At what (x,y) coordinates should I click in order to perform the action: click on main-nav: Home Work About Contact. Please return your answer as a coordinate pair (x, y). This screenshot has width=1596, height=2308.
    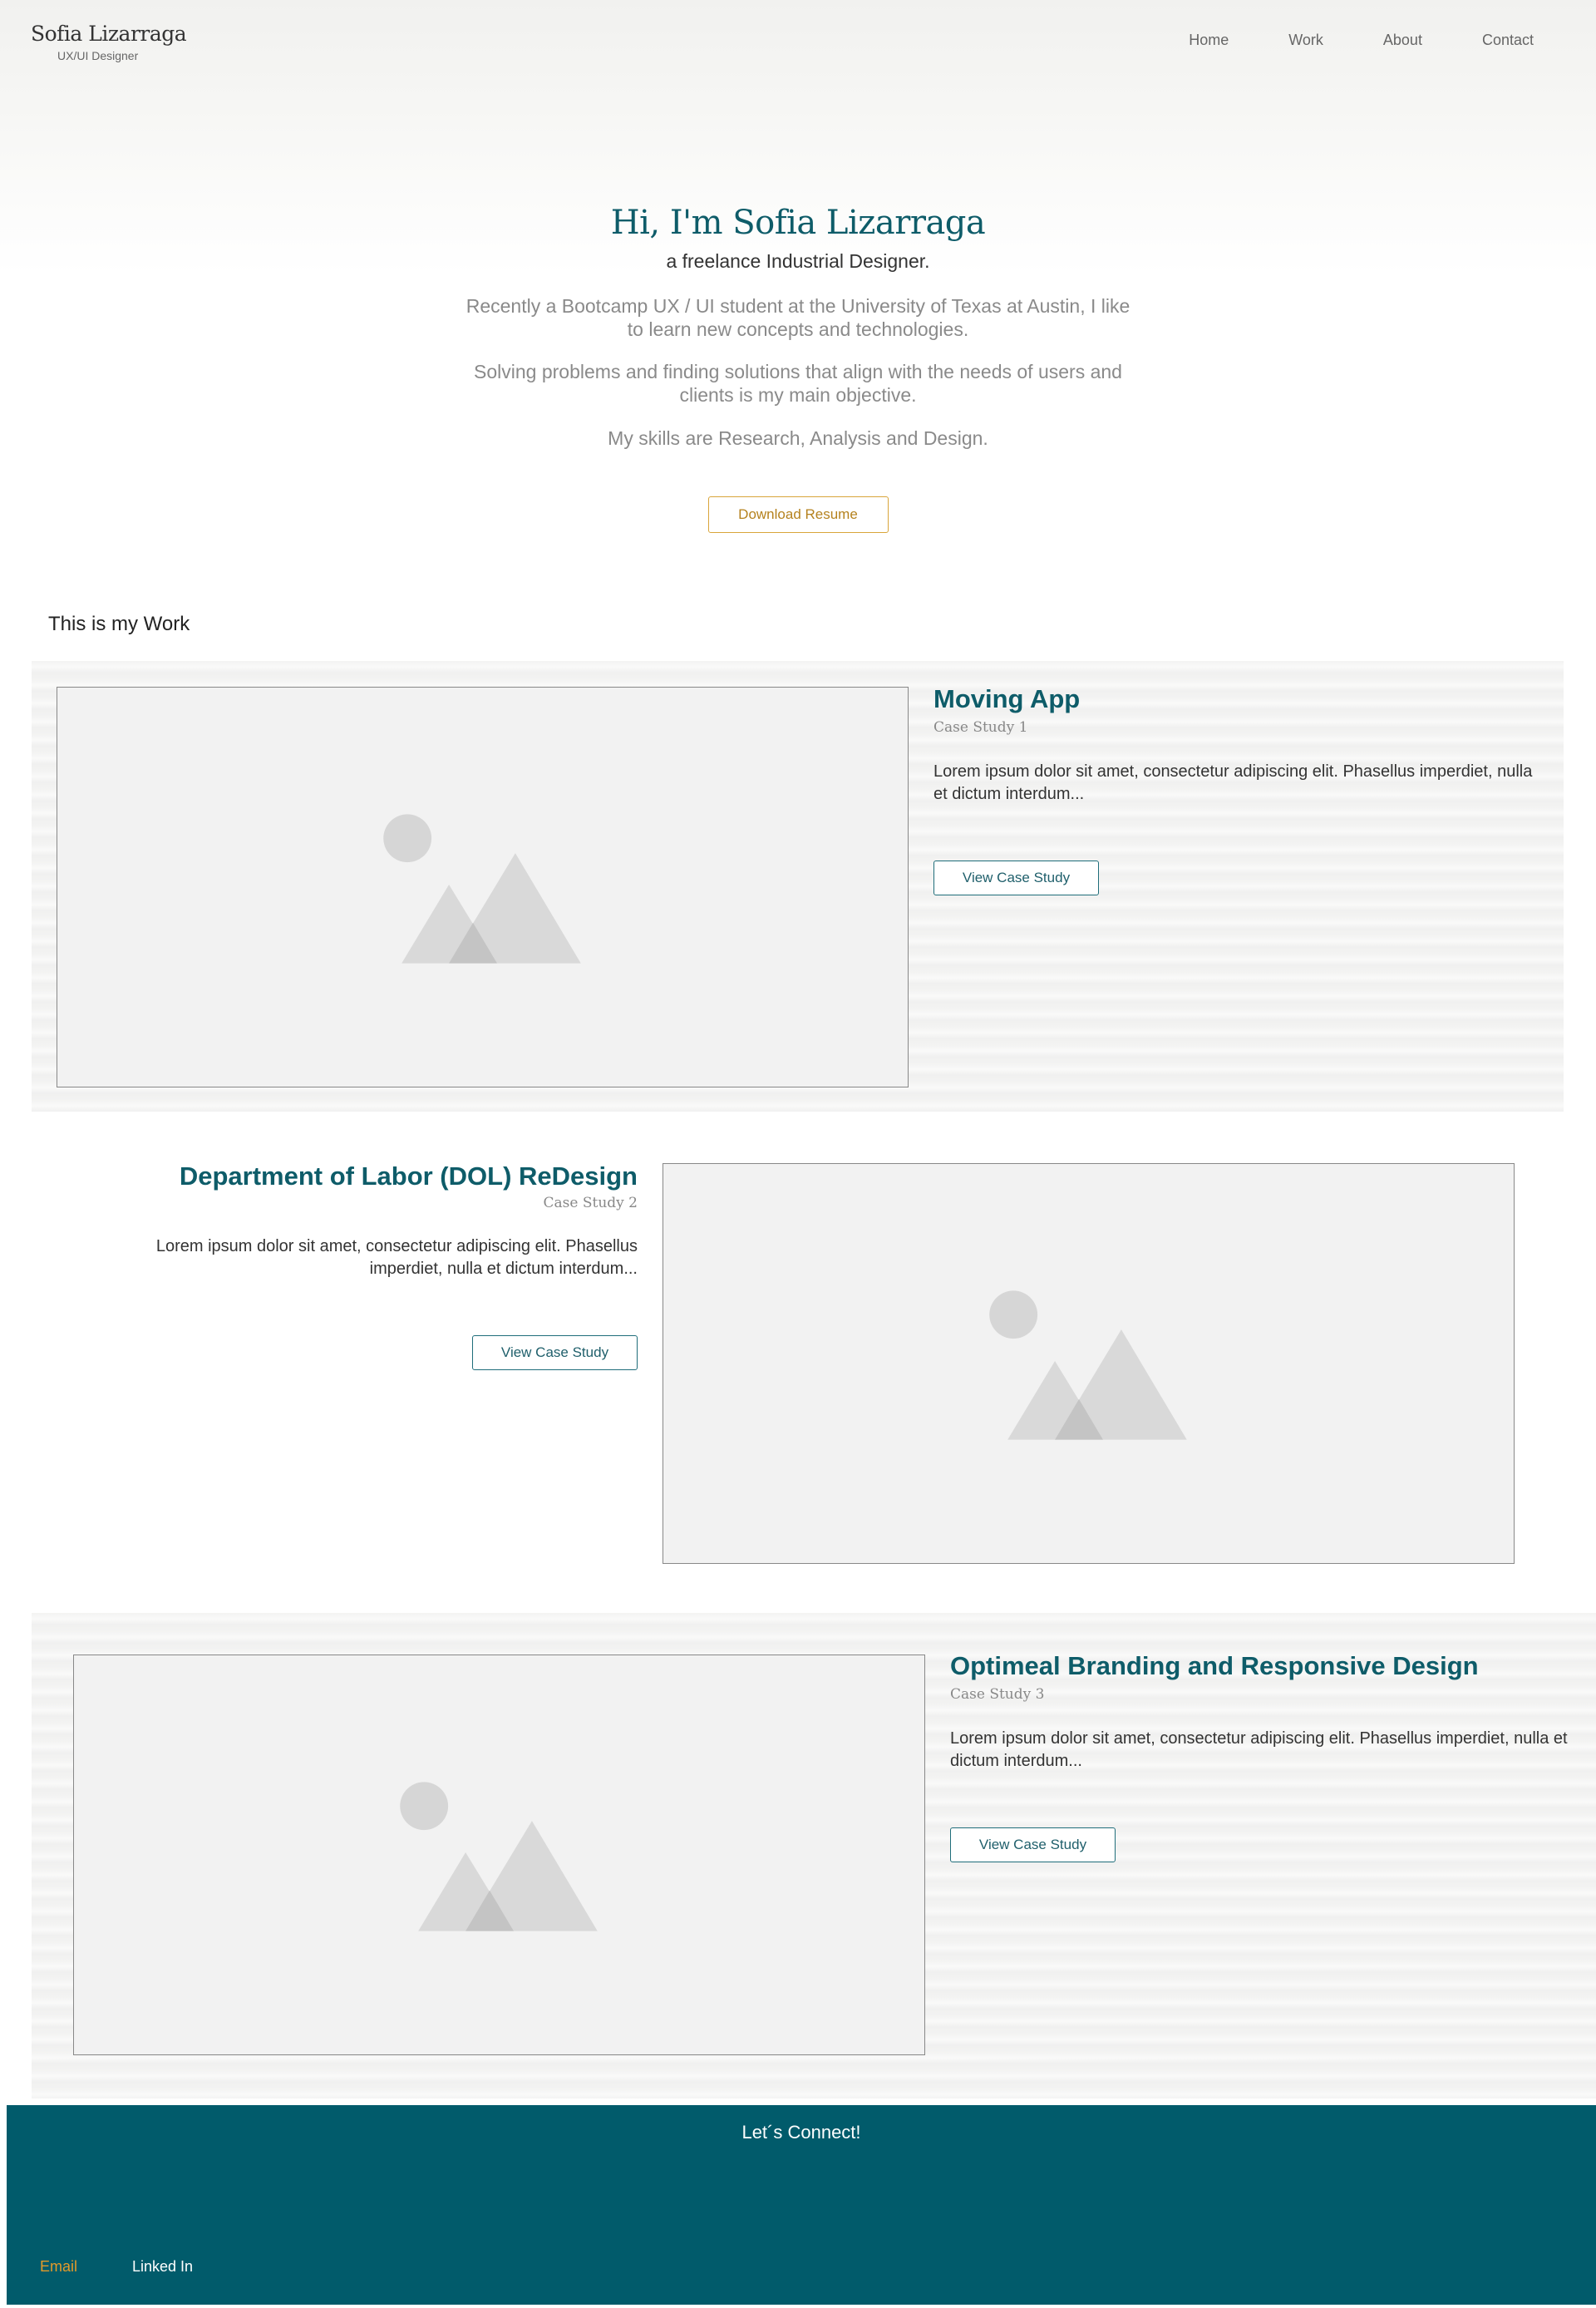
    Looking at the image, I should click on (1331, 40).